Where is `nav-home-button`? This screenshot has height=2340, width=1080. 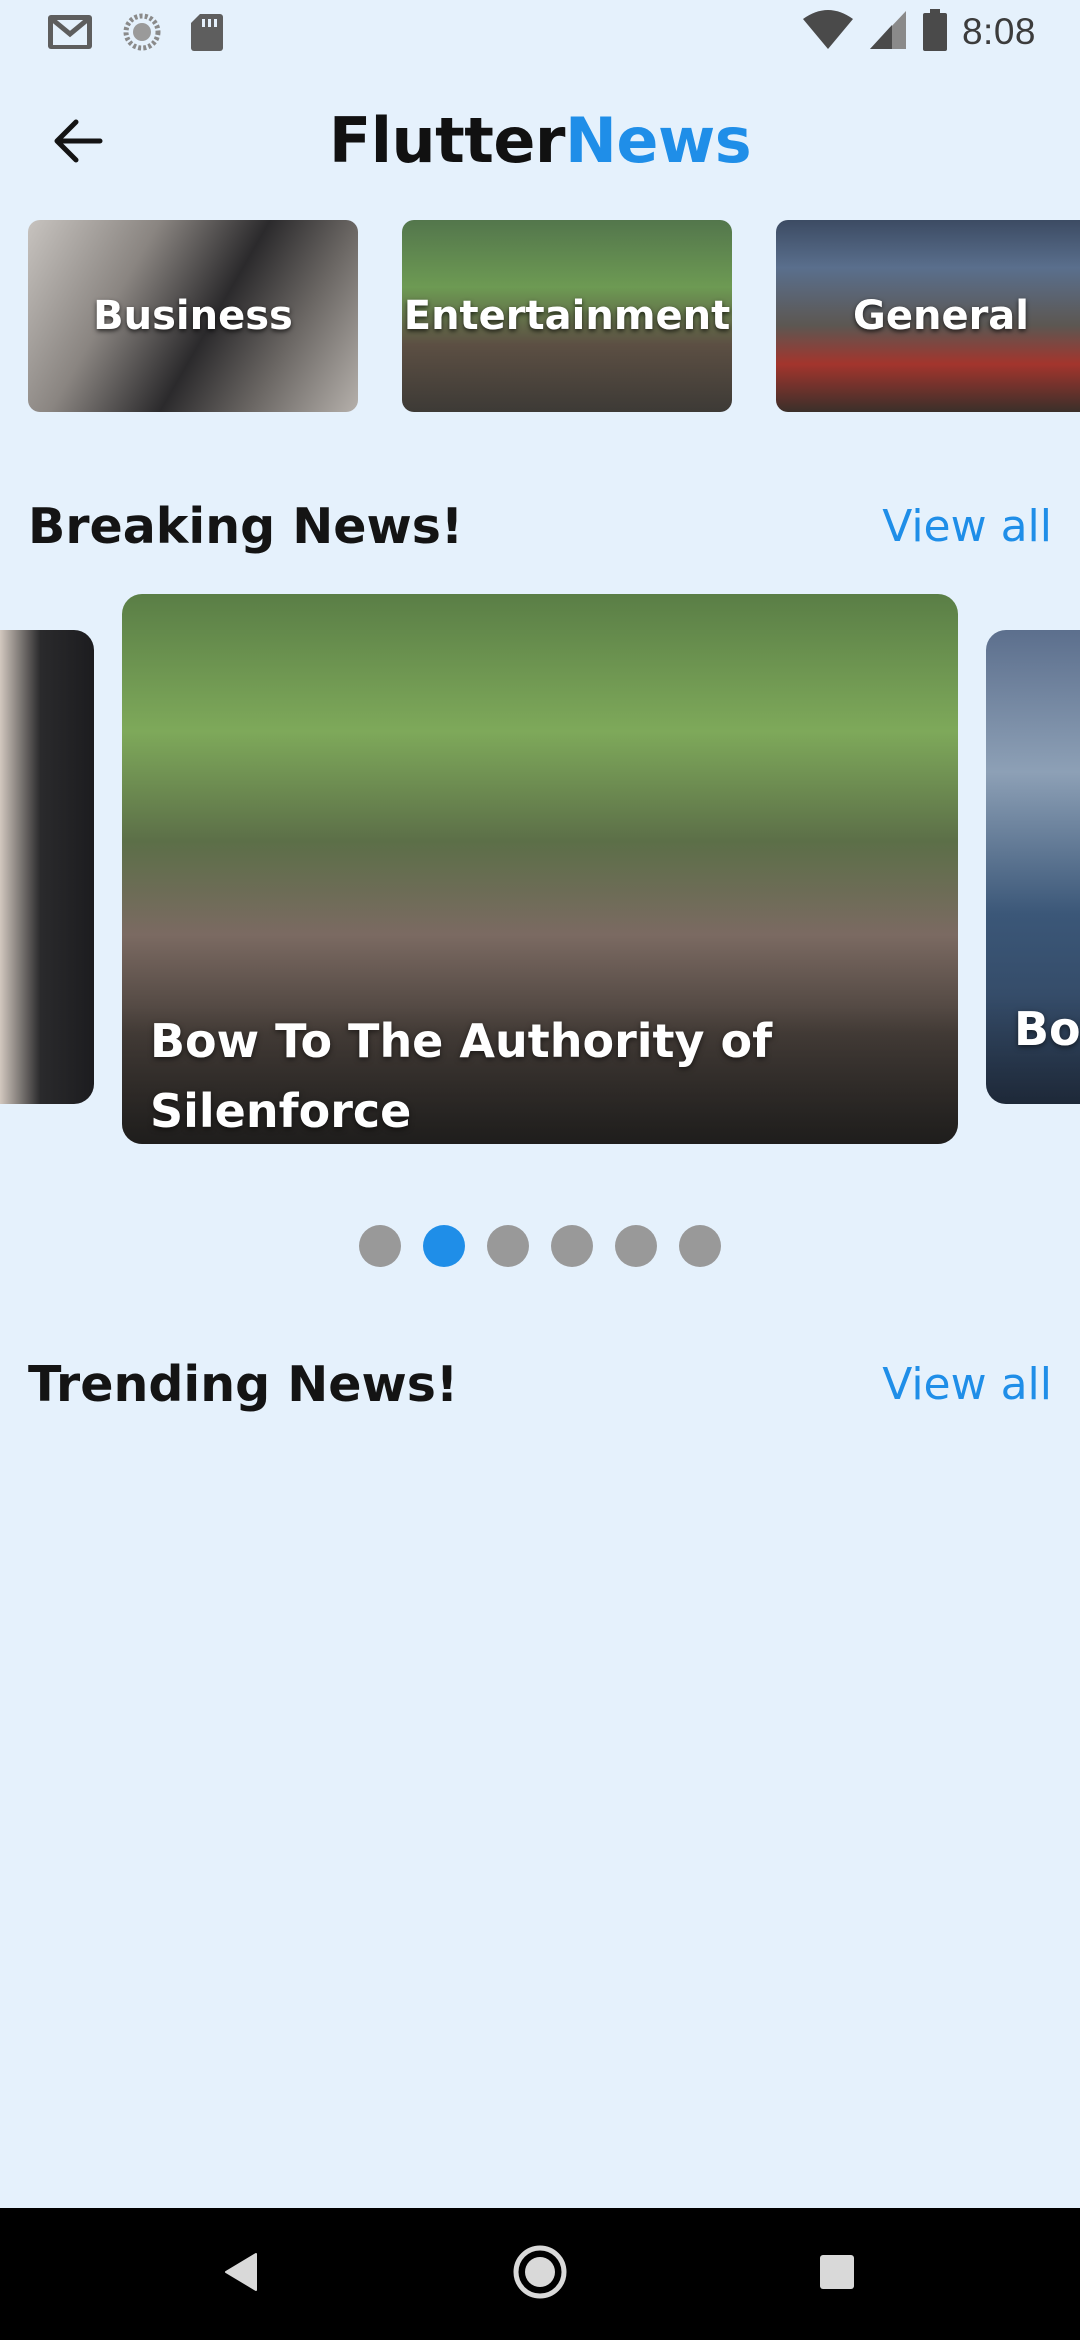
nav-home-button is located at coordinates (540, 2274).